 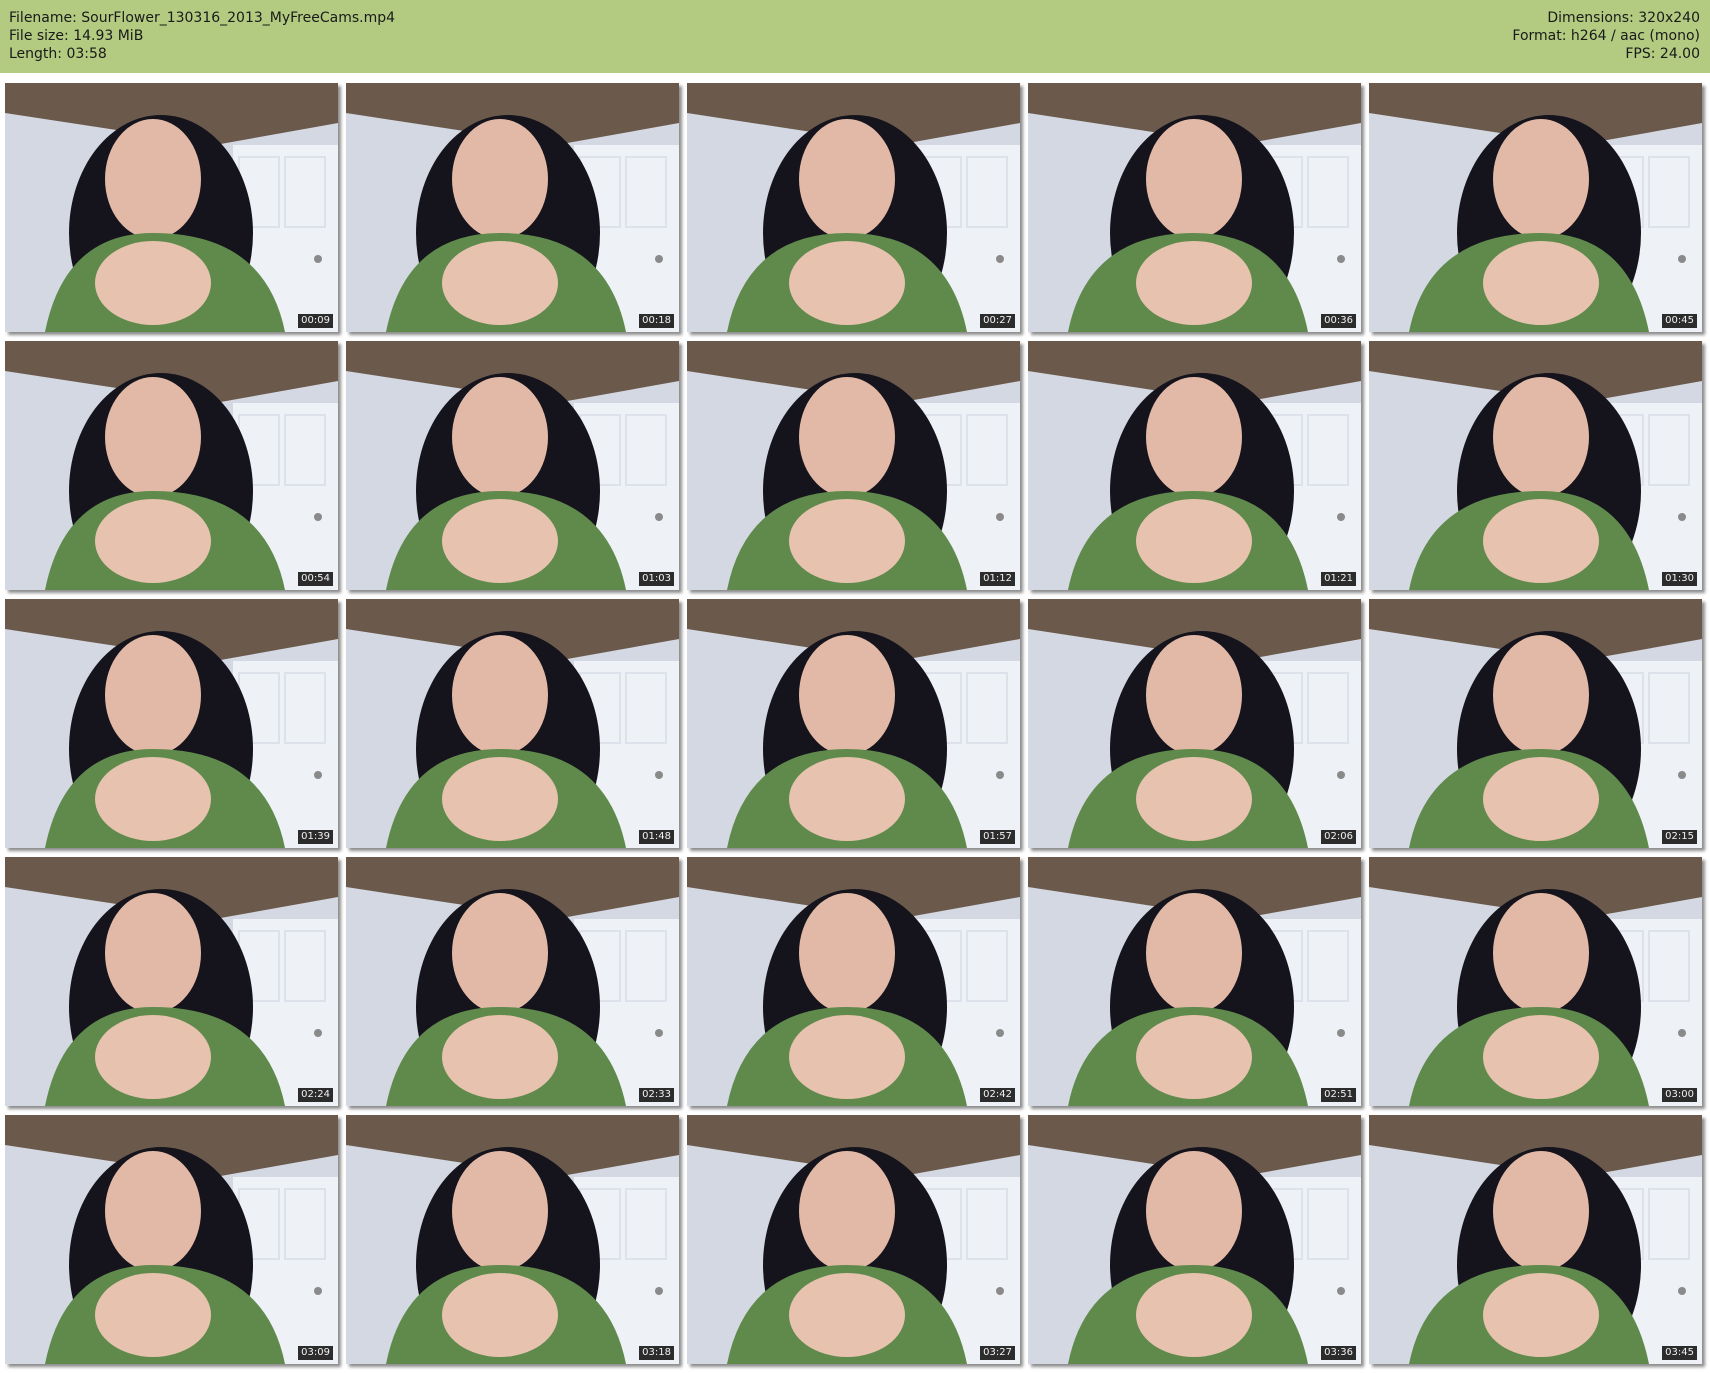 I want to click on timestamp-label: 01:57, so click(x=997, y=837).